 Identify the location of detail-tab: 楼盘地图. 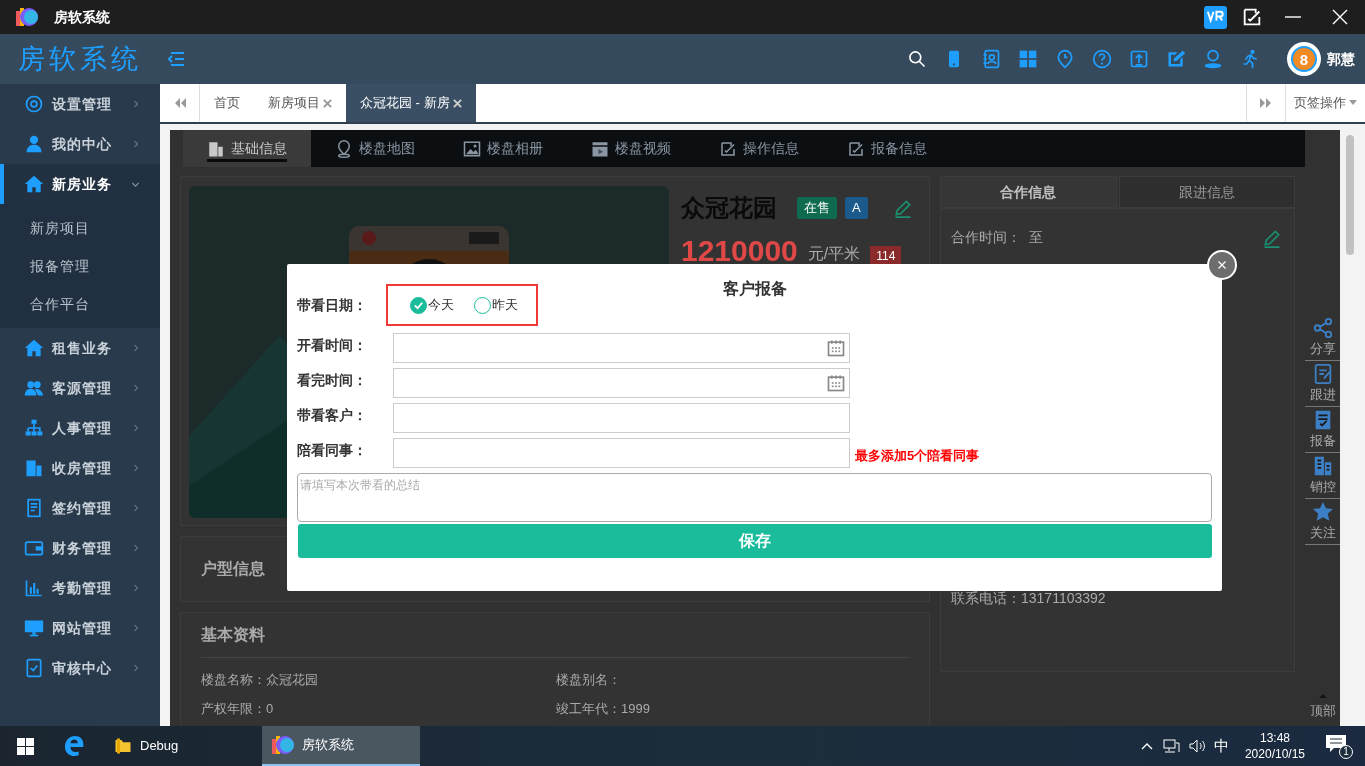
(375, 148).